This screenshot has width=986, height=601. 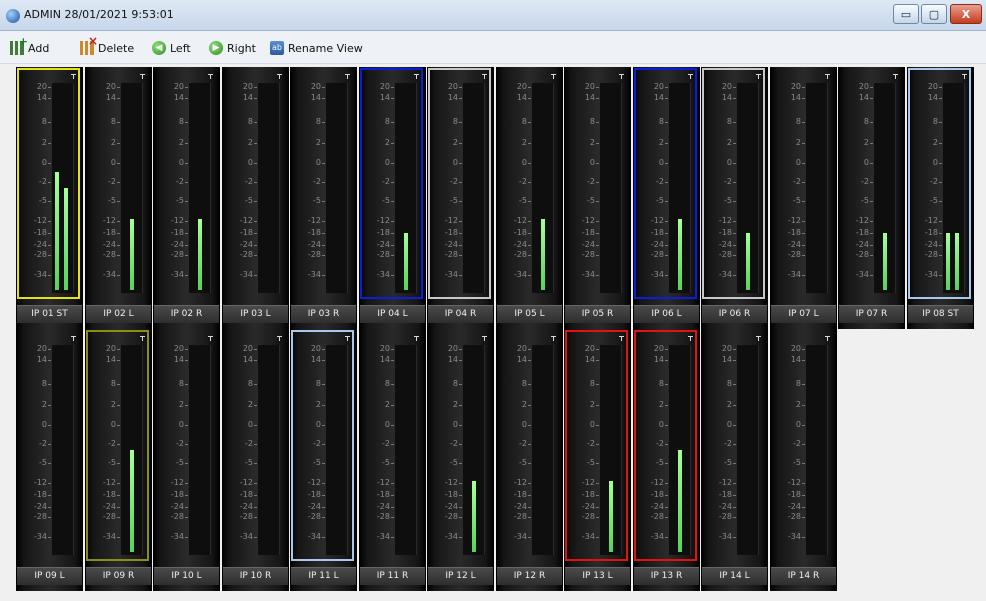 I want to click on meter-strip: 20 14 8 2 0 -2 -5 -12 -18 -24 -28 -34 IP 11 R, so click(x=392, y=460).